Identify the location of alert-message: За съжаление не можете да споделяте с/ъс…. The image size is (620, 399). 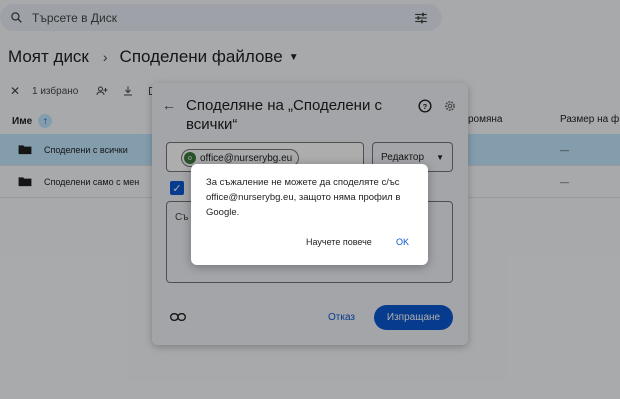
(303, 197).